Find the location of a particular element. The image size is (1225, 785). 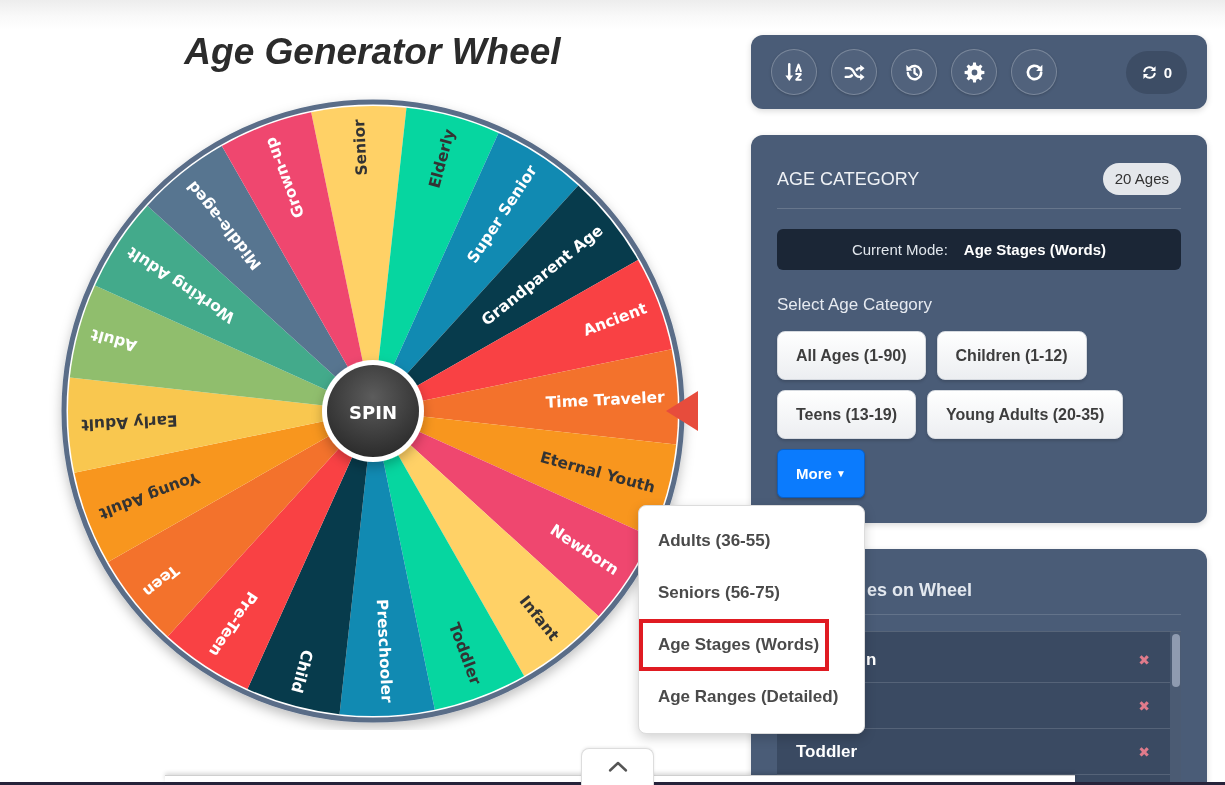

section-label: Select Age Category is located at coordinates (854, 305).